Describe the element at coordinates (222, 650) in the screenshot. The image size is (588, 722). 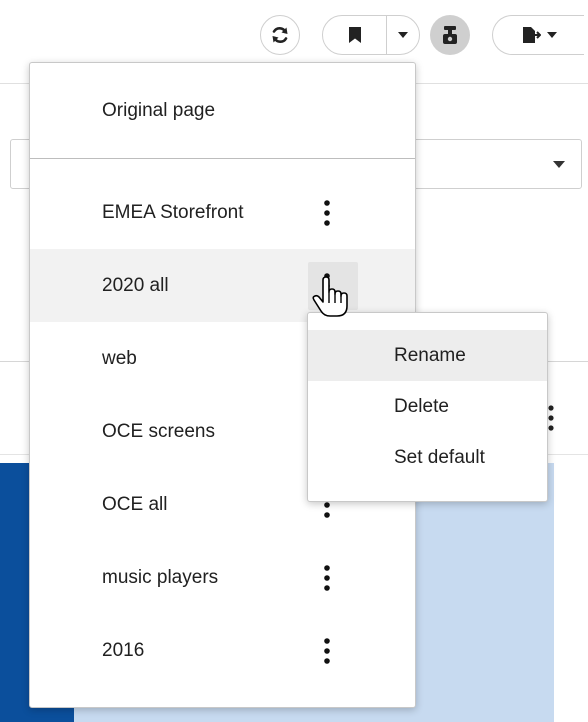
I see `menu-item-bookmark: 2016` at that location.